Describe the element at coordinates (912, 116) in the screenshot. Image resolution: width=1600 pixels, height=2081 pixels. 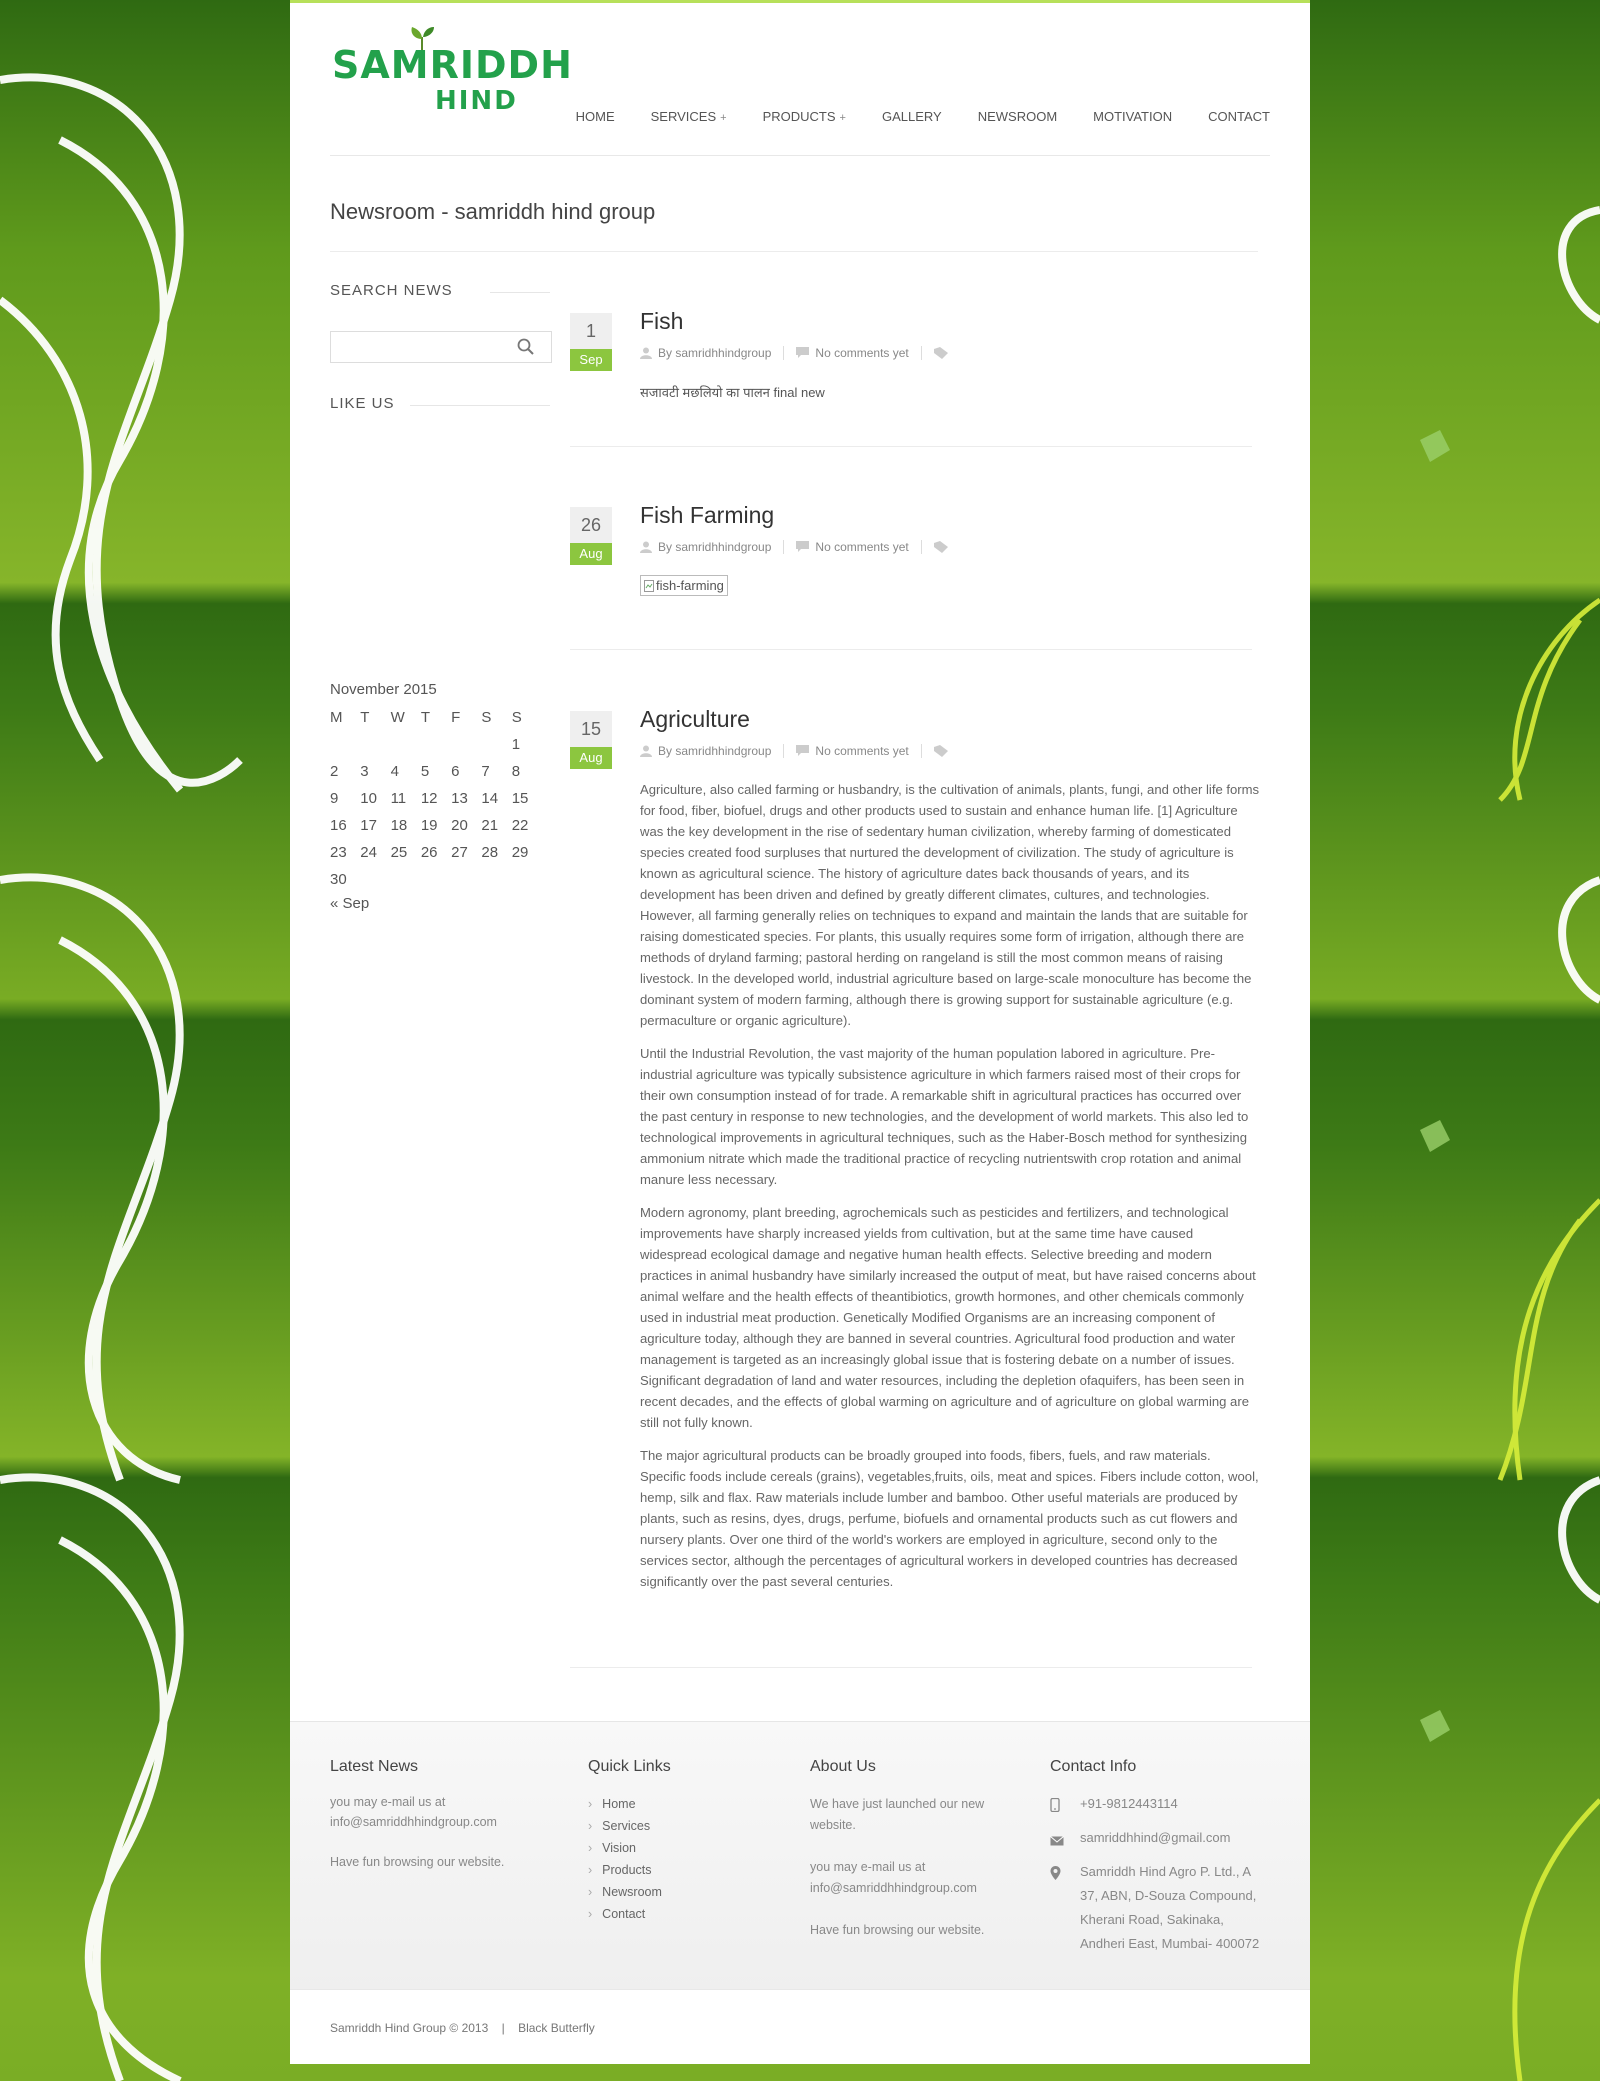
I see `nav-gallery: GALLERY` at that location.